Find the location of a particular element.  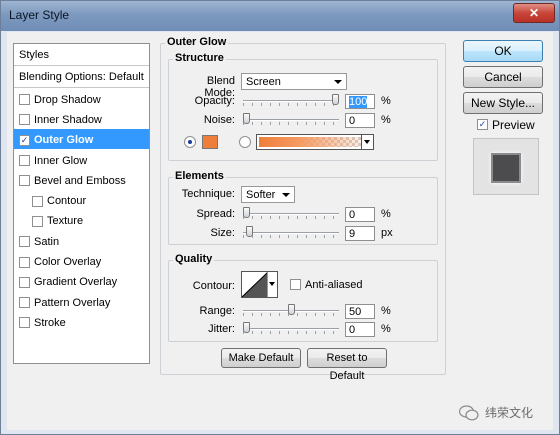

style-item-inner-glow: Inner Glow is located at coordinates (81, 159).